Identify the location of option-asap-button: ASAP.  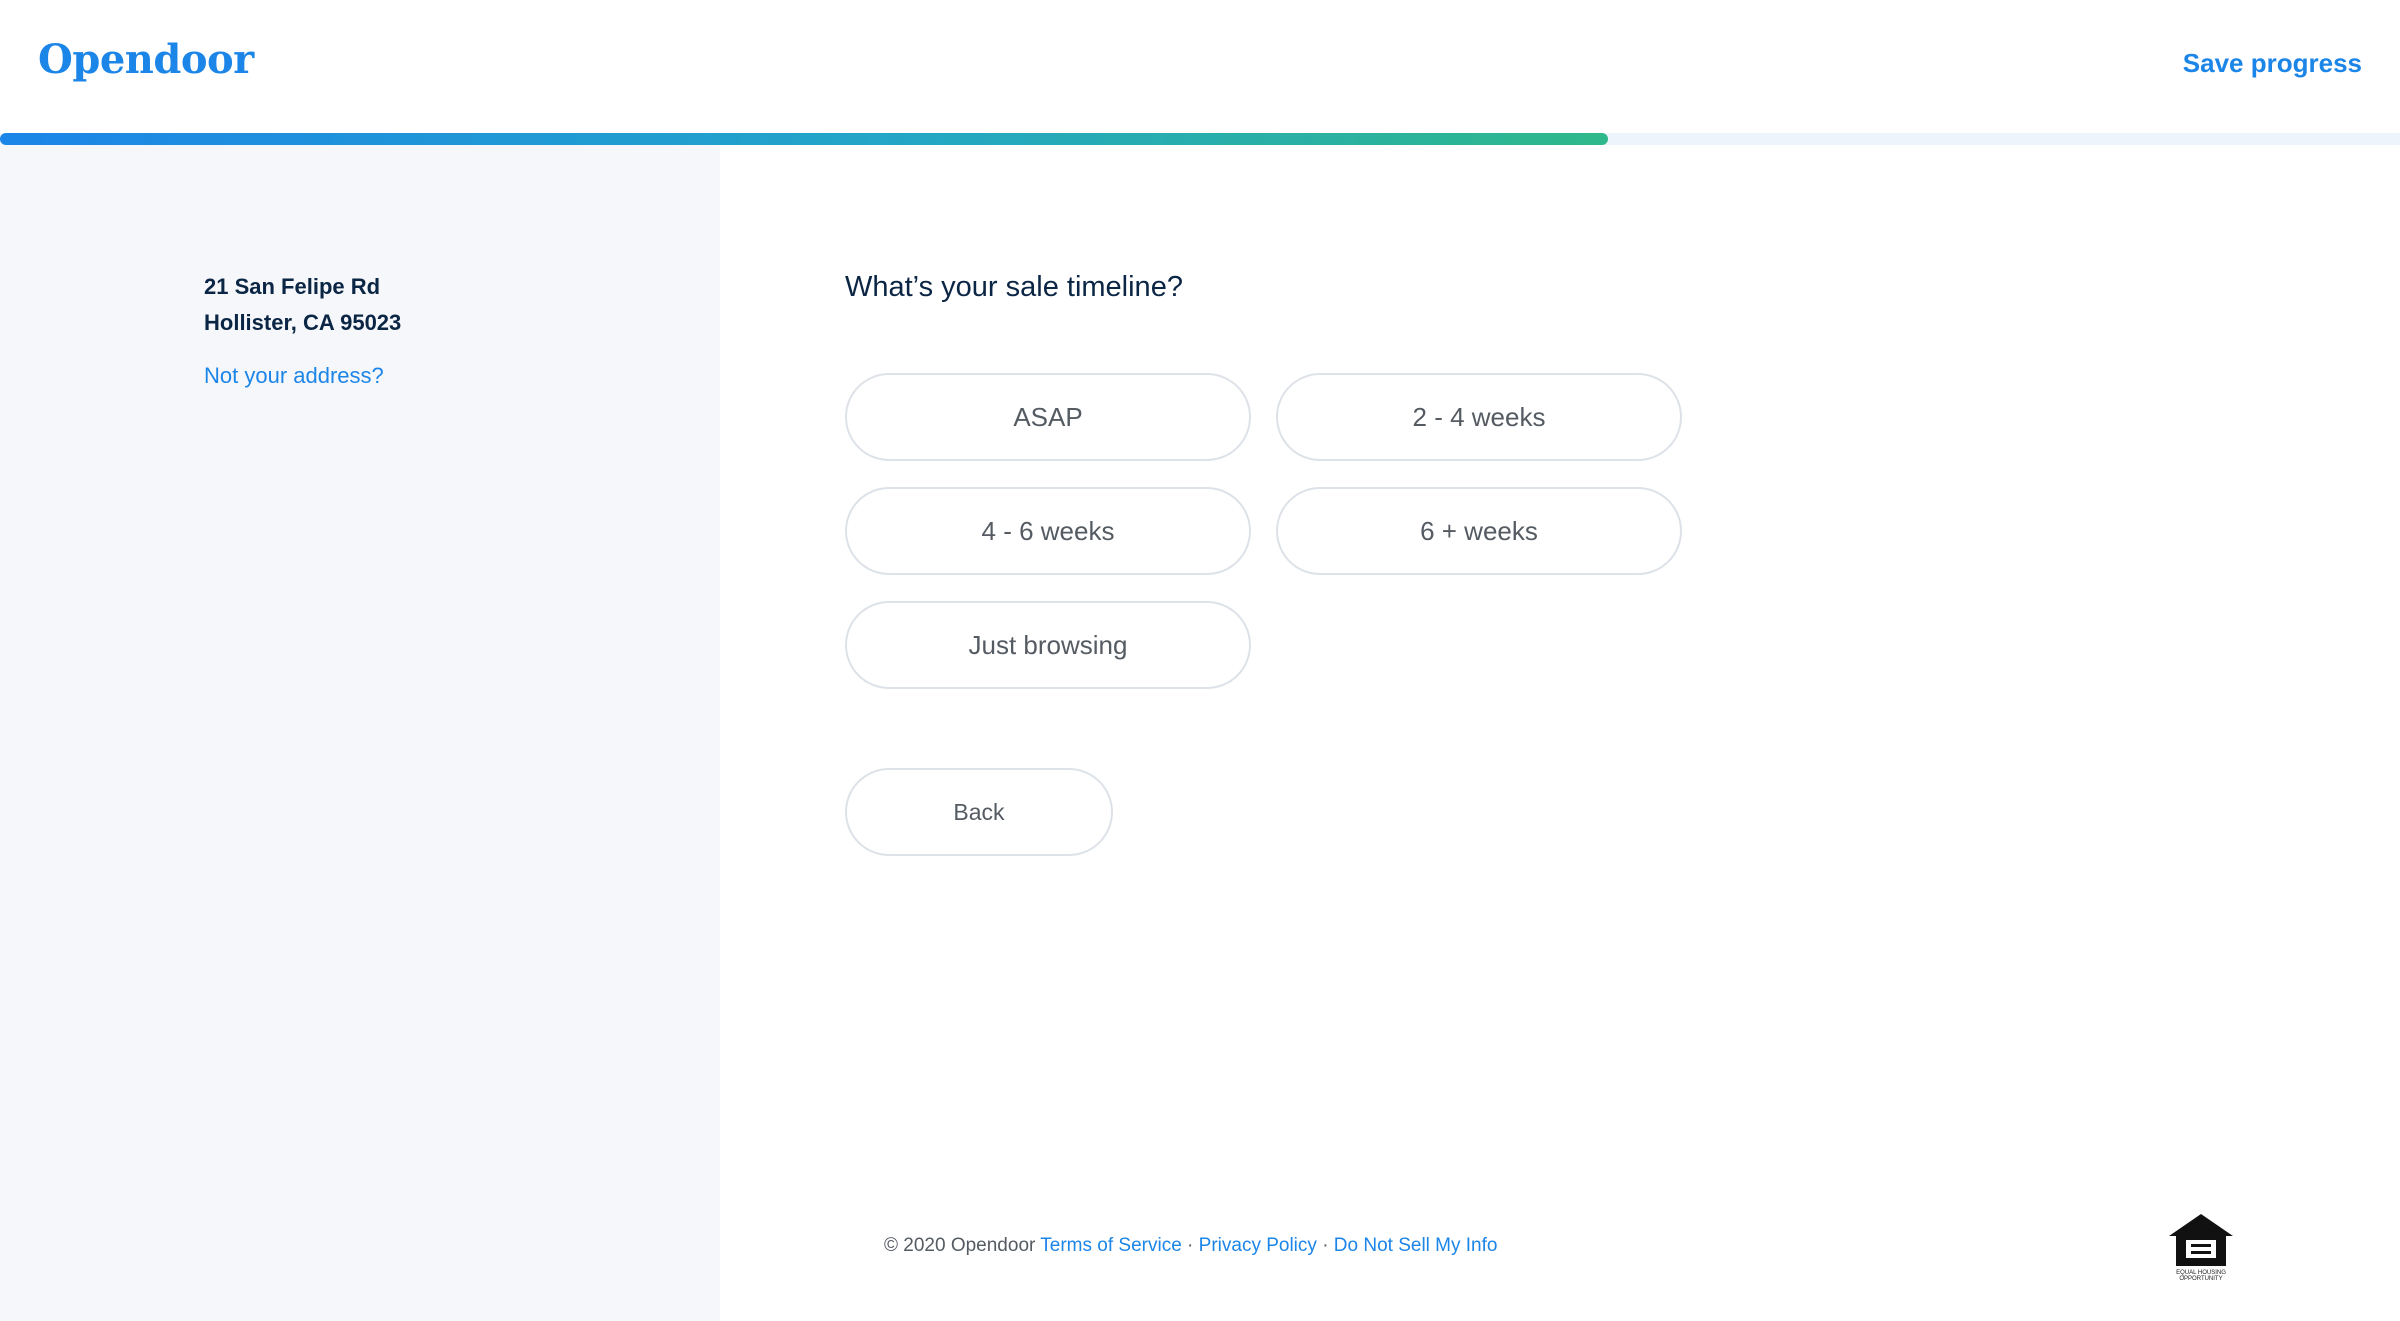
(1048, 417).